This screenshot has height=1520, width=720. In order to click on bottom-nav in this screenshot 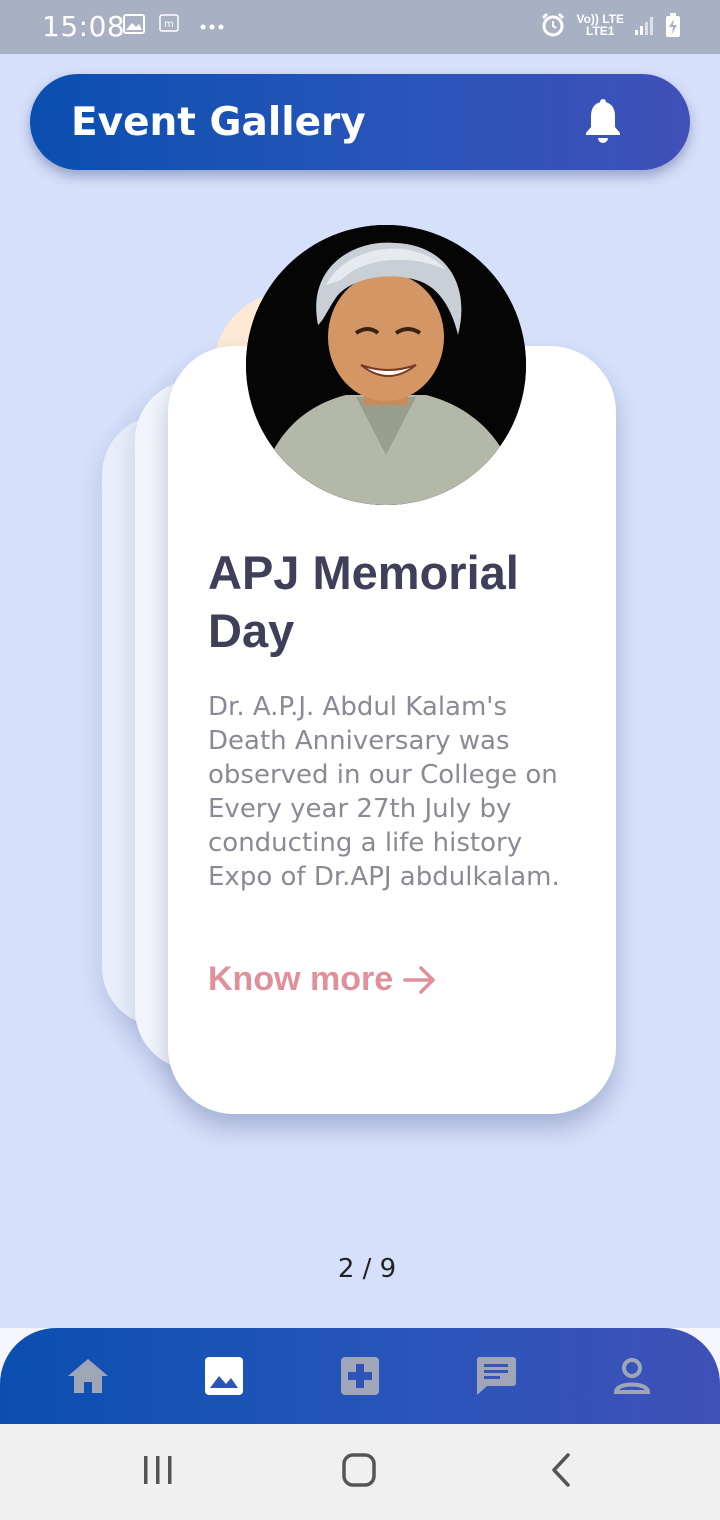, I will do `click(360, 1376)`.